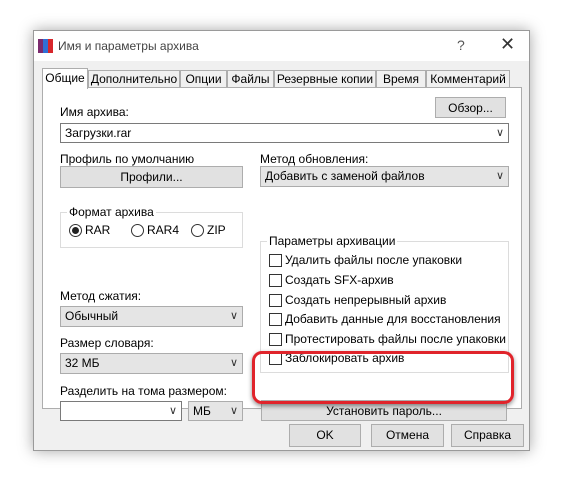 This screenshot has height=485, width=563. Describe the element at coordinates (92, 316) in the screenshot. I see `compression-value: Обычный` at that location.